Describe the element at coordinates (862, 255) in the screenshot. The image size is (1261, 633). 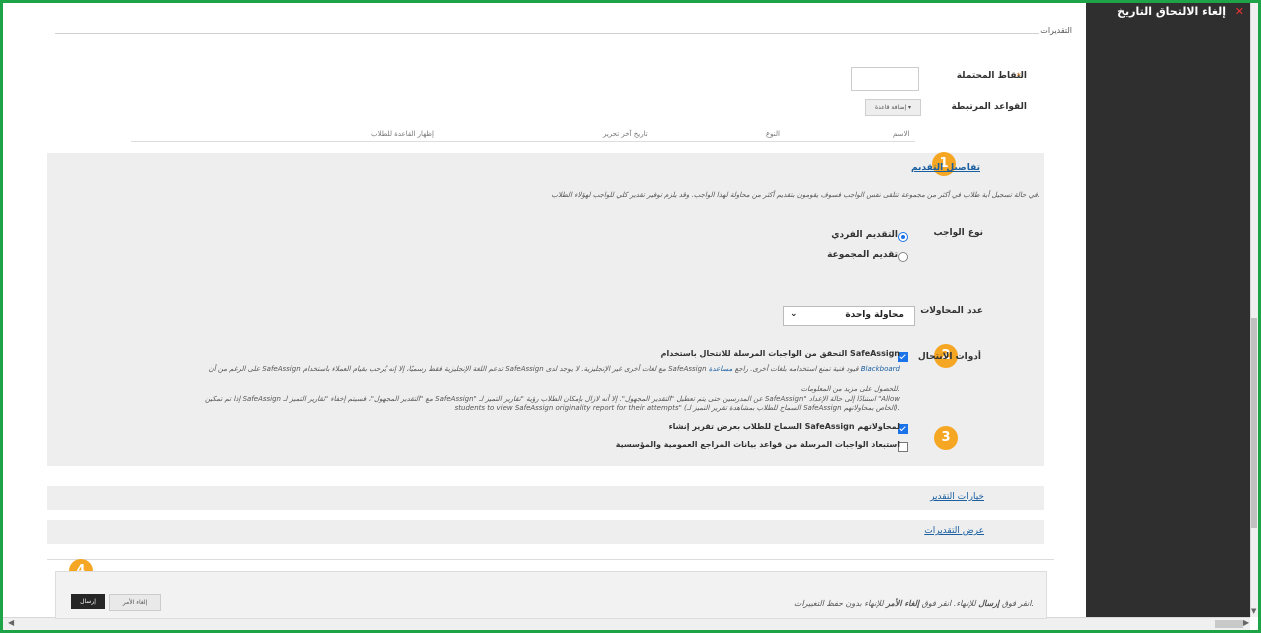
I see `group-option-label: تقديم المجموعة` at that location.